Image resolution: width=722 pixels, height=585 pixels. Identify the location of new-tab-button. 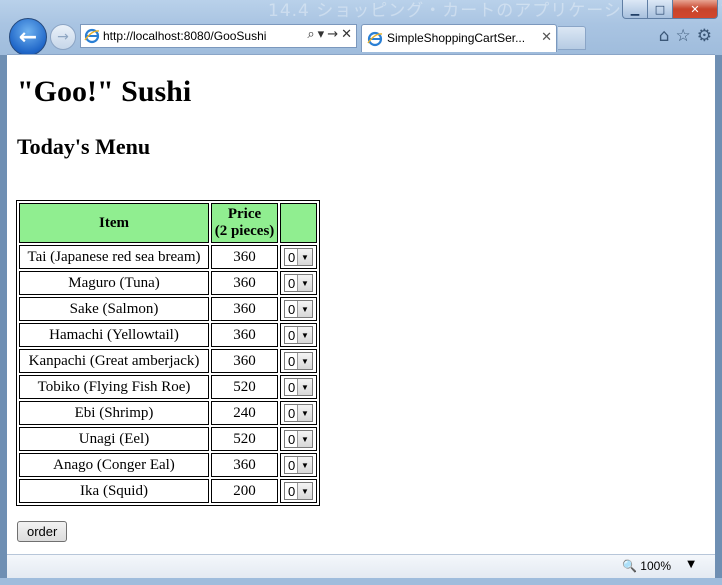
(572, 38).